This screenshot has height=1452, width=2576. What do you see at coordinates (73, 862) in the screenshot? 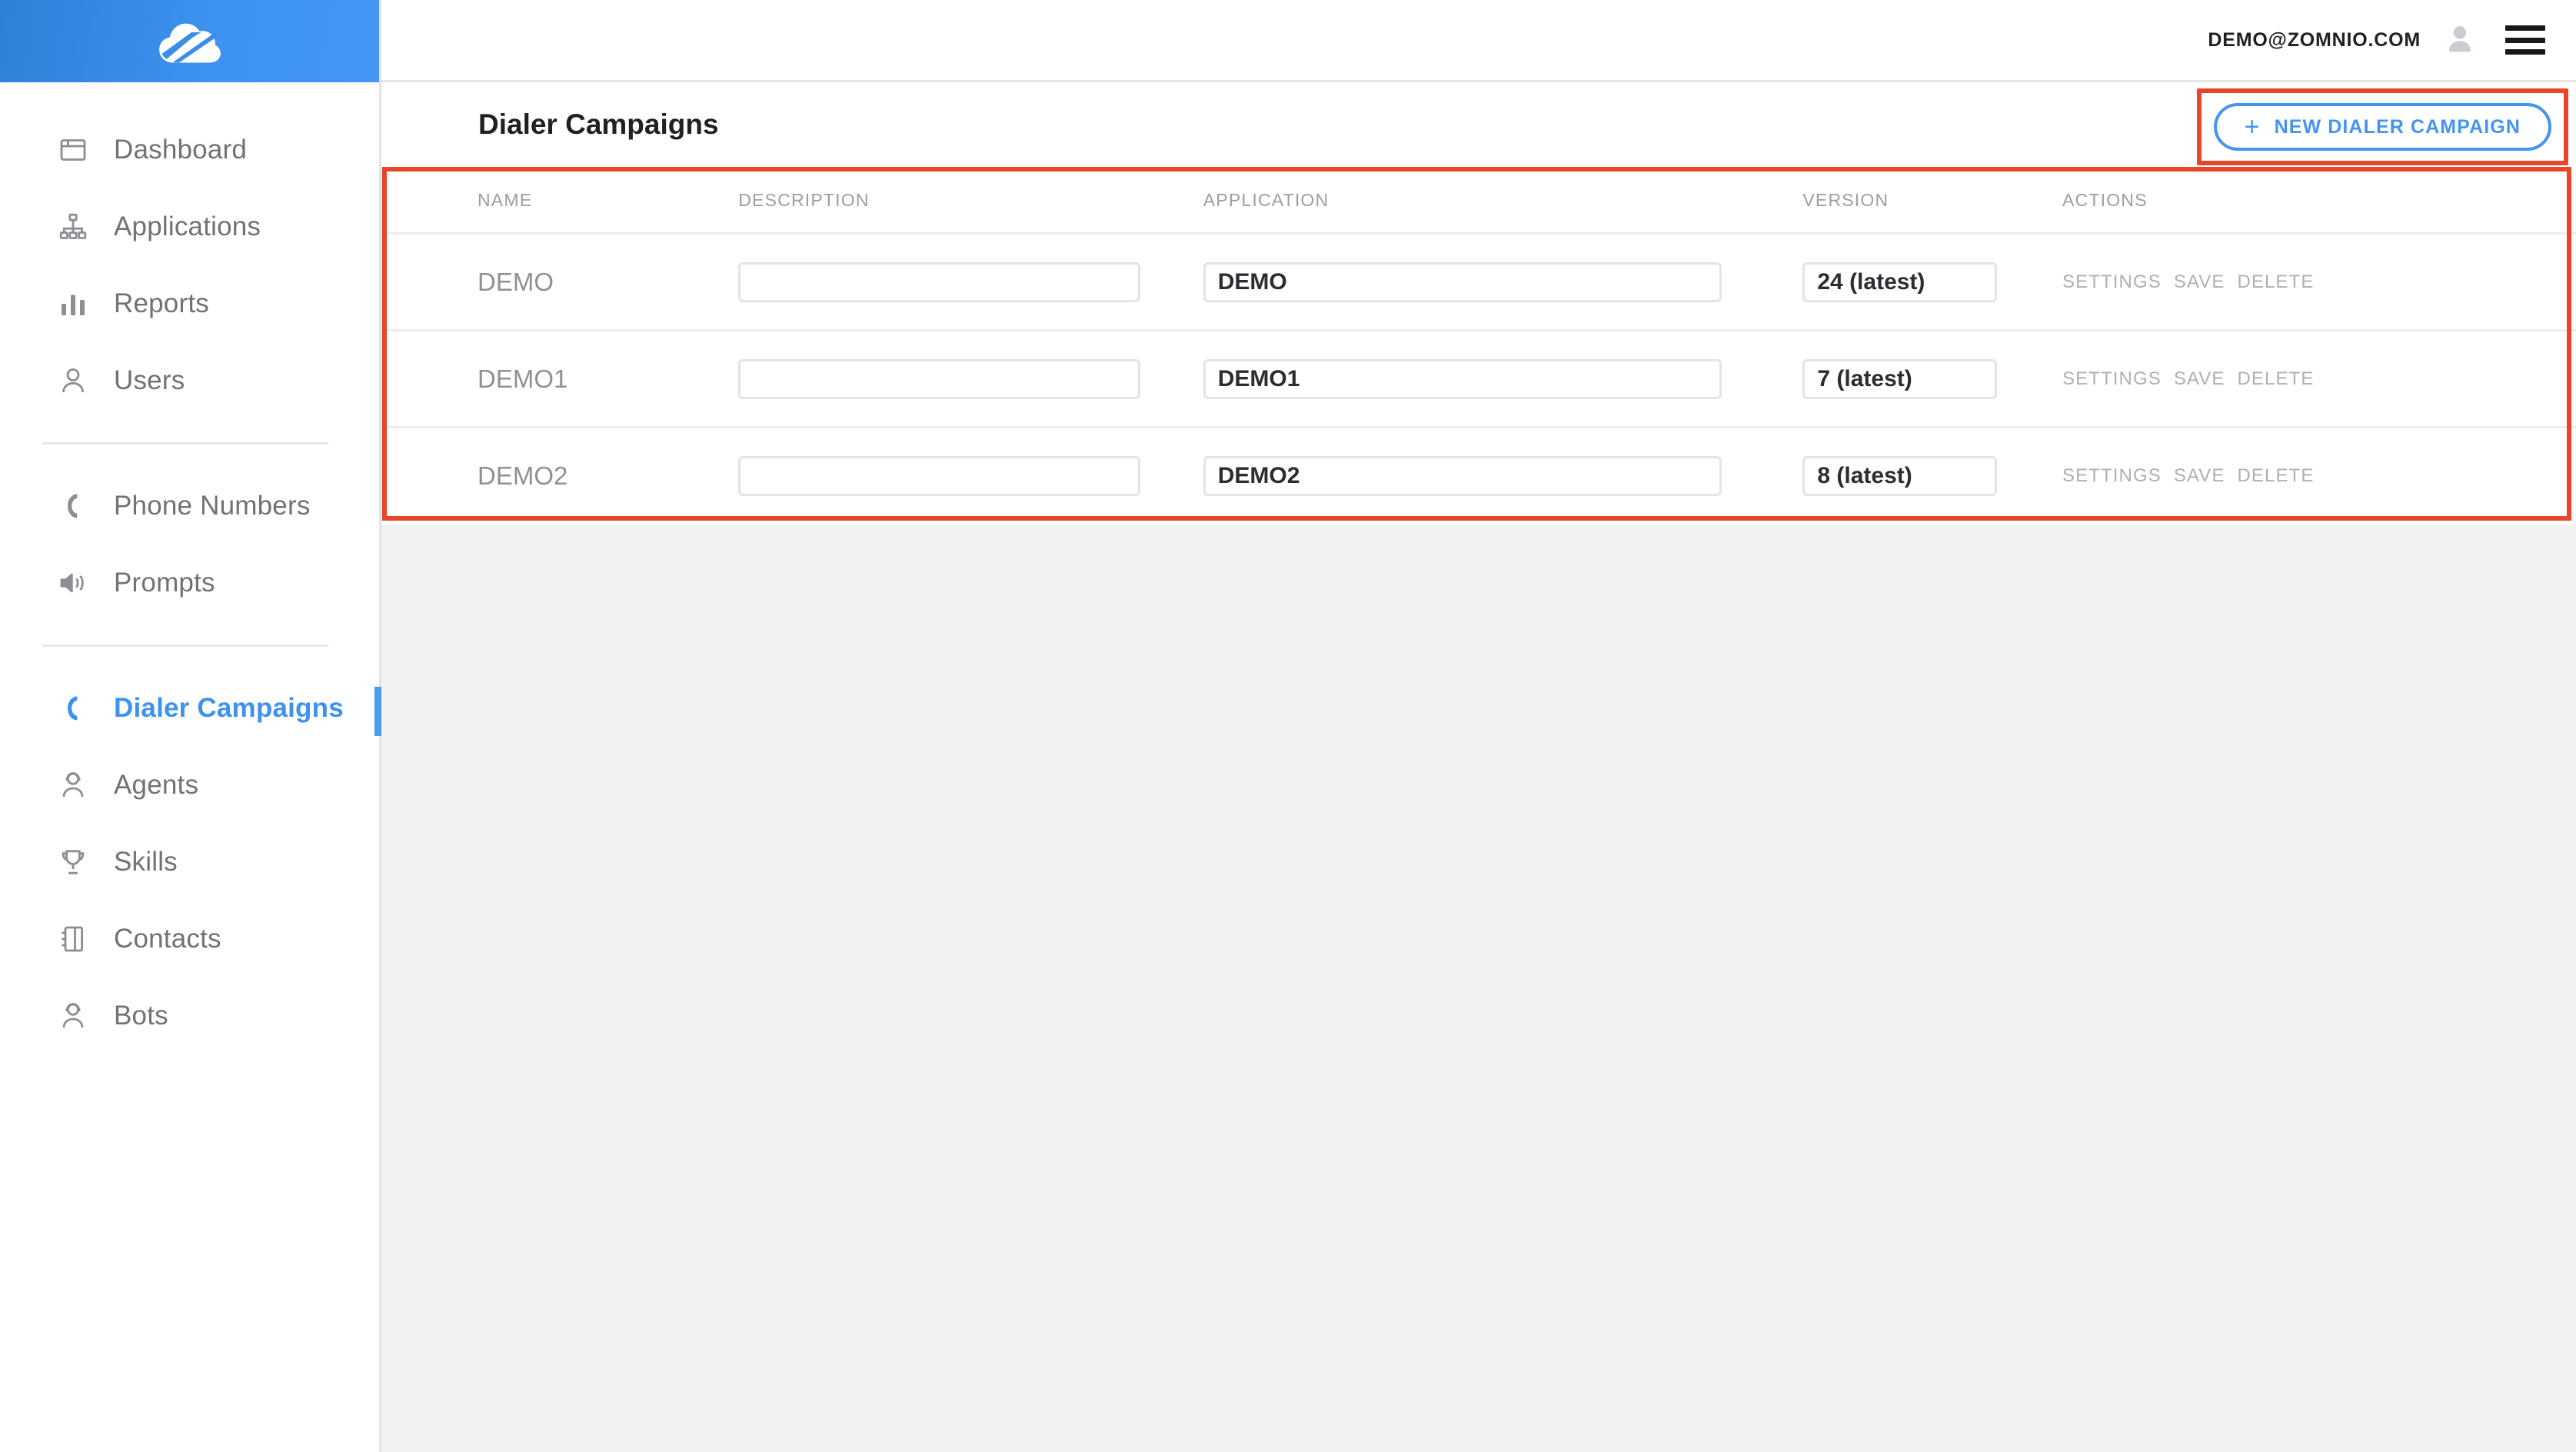
I see `trophy-icon` at bounding box center [73, 862].